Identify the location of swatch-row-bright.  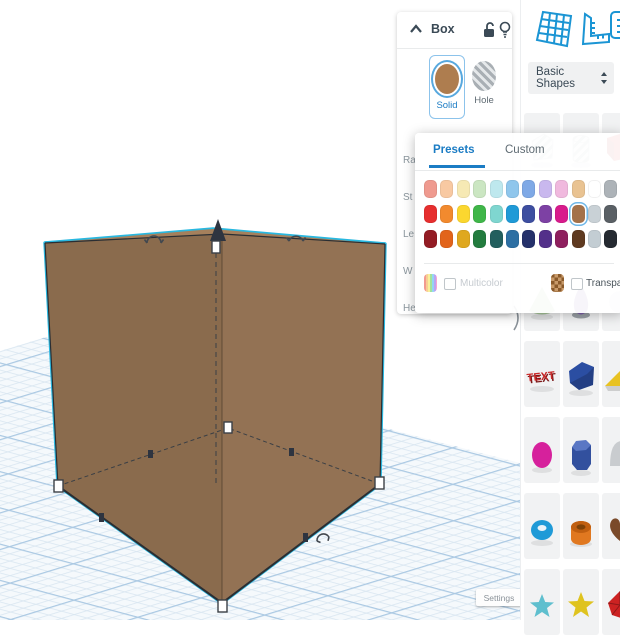
(522, 214).